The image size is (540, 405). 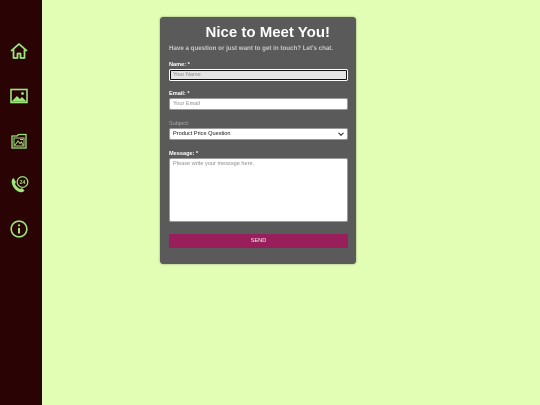 What do you see at coordinates (19, 185) in the screenshot?
I see `phone-24-icon: 24` at bounding box center [19, 185].